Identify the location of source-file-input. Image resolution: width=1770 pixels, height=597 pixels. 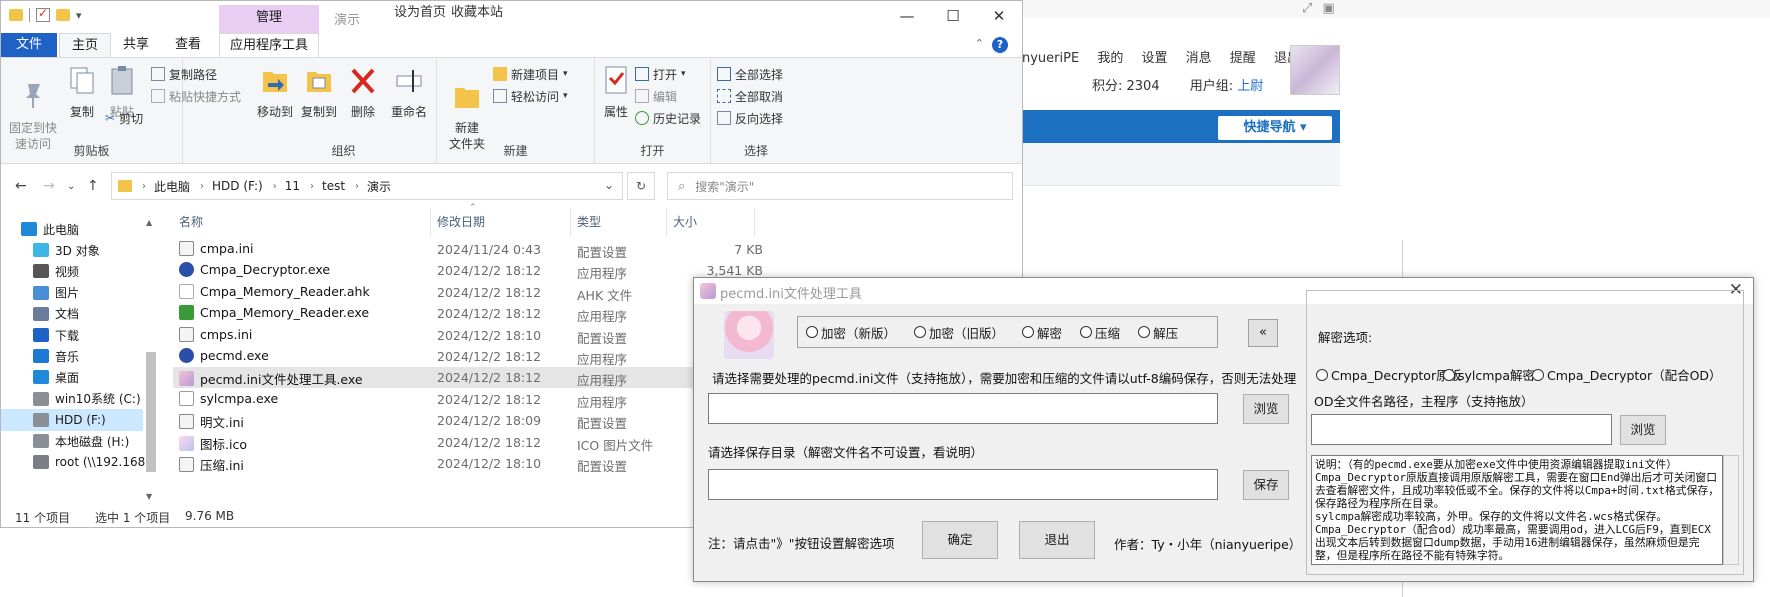
(963, 408).